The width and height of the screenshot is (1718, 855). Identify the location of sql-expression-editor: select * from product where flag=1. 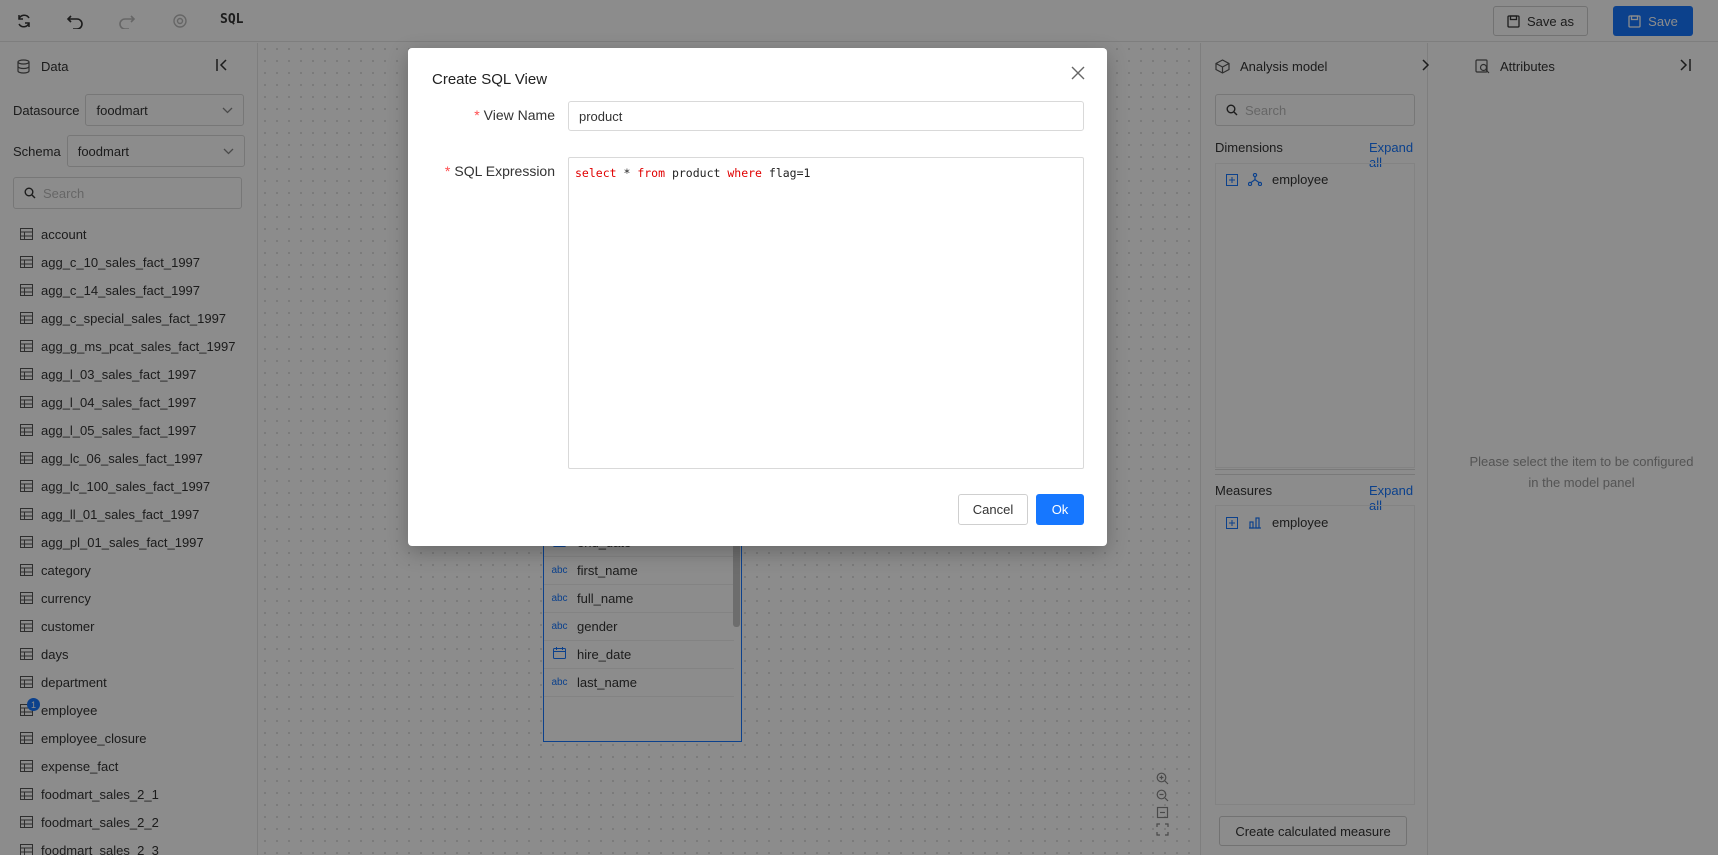
(826, 313).